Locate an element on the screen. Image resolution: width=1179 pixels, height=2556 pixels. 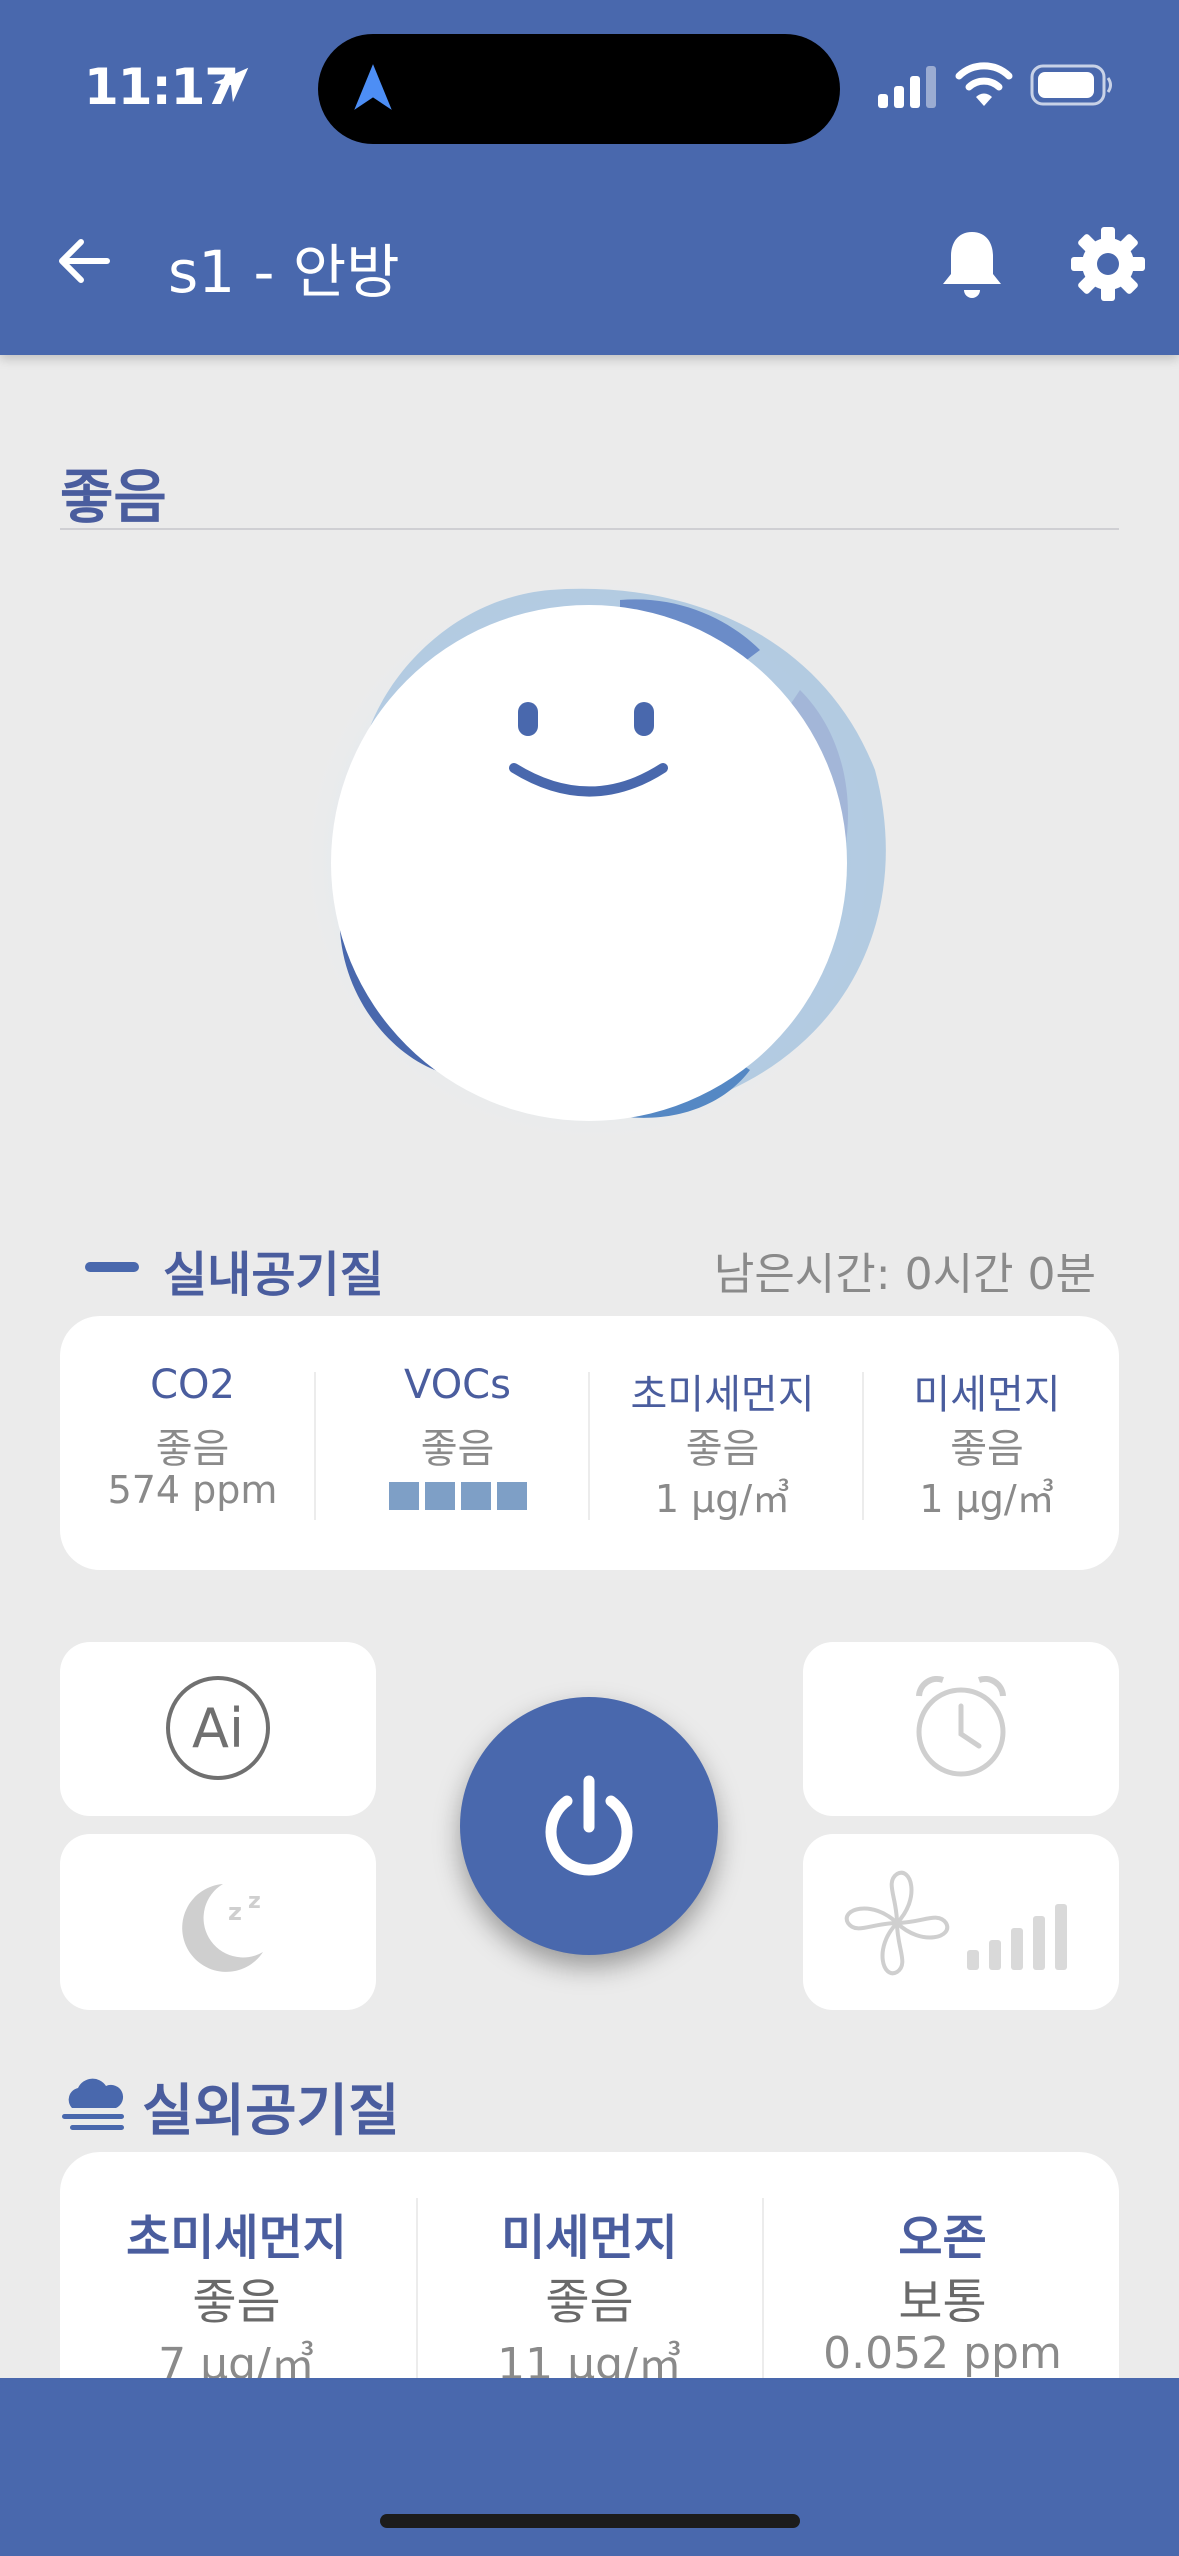
metric-pm25: 초미세먼지 좋음 1 µg/㎥ is located at coordinates (722, 1443).